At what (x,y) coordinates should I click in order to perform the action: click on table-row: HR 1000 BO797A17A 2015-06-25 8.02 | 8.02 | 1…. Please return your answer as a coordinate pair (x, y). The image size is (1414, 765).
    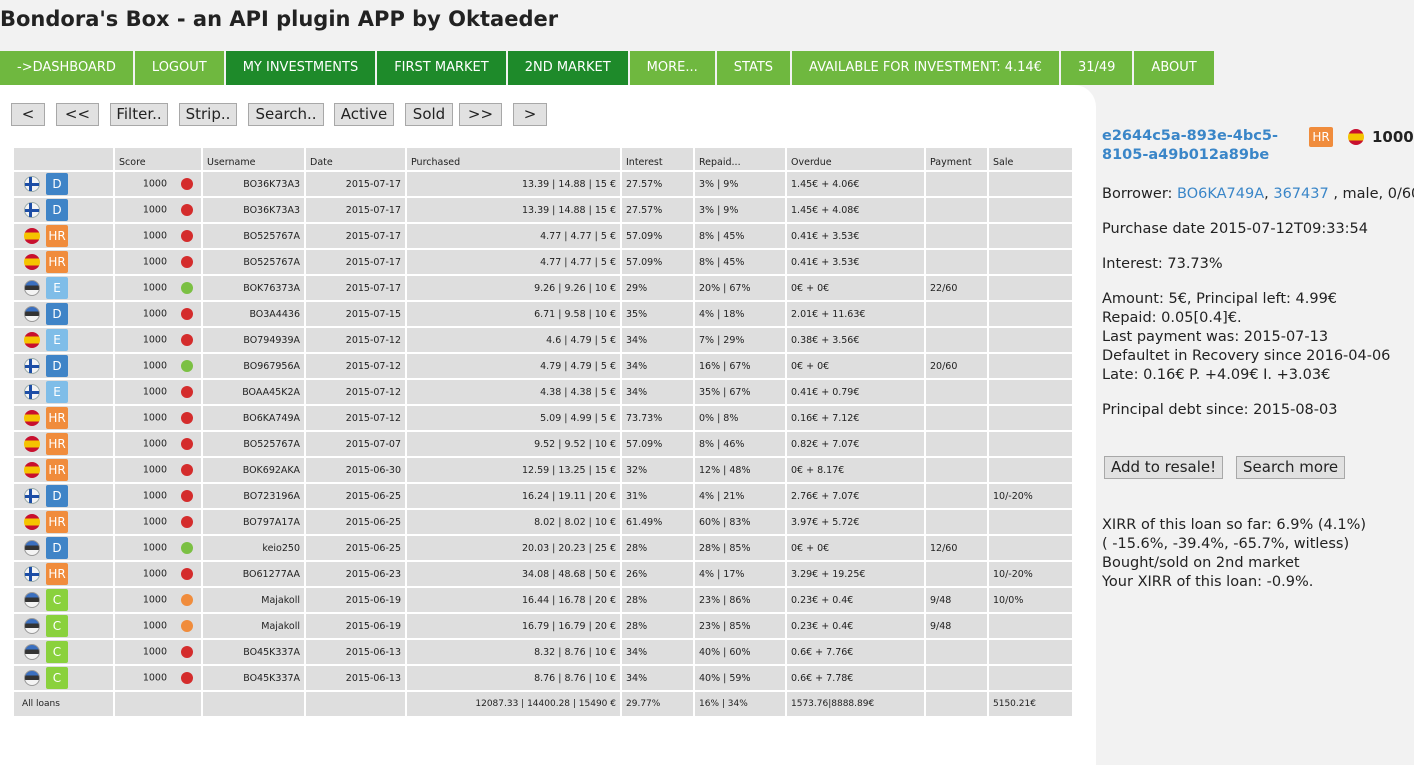
    Looking at the image, I should click on (543, 522).